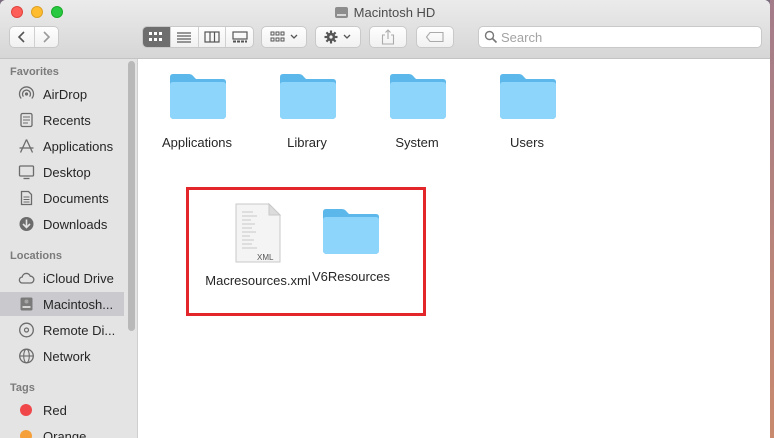 The height and width of the screenshot is (438, 774). I want to click on file-name-label: System, so click(417, 142).